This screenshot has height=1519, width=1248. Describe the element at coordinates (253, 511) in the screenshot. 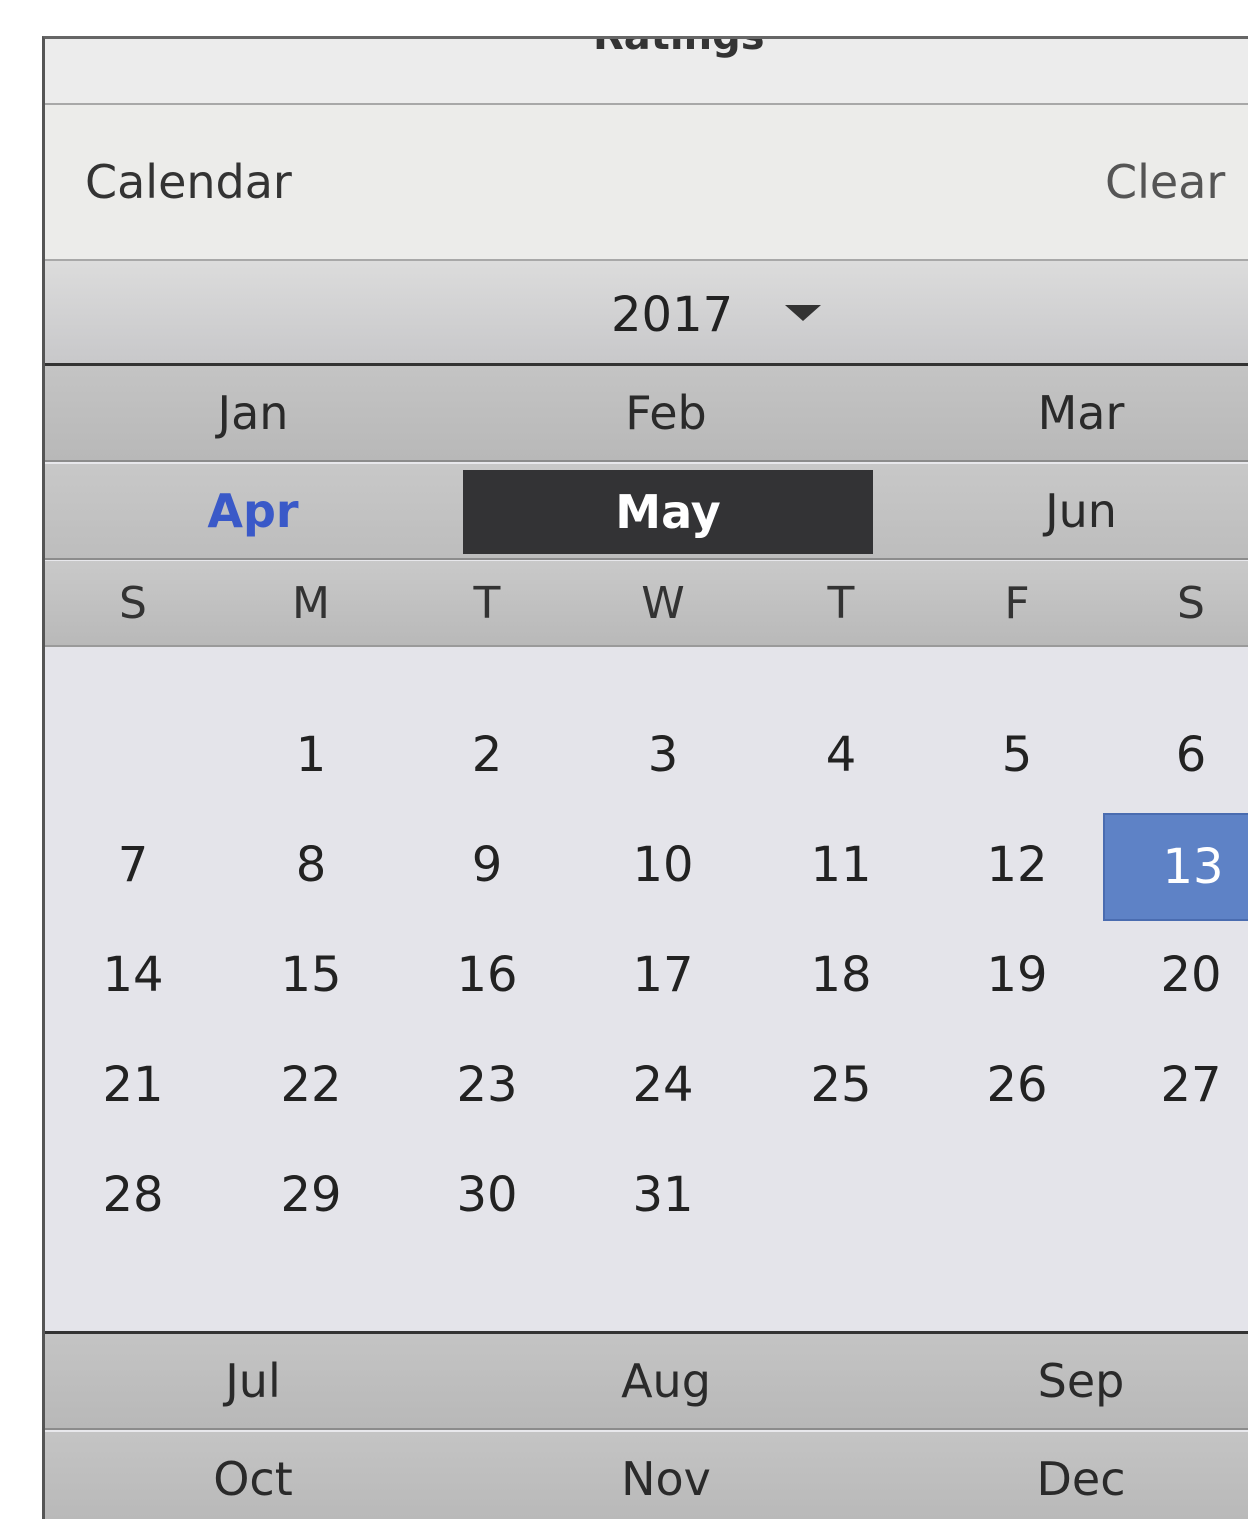

I see `month-apr: Apr` at that location.